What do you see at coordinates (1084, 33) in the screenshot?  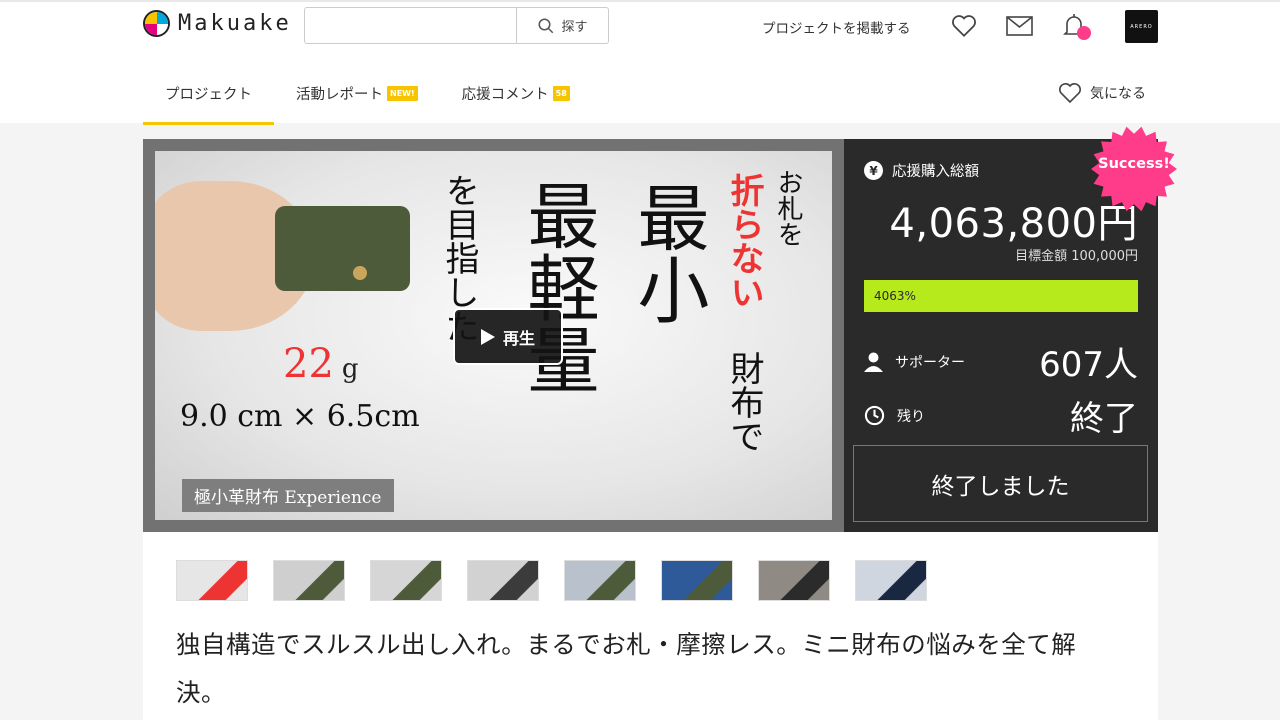 I see `notification-badge` at bounding box center [1084, 33].